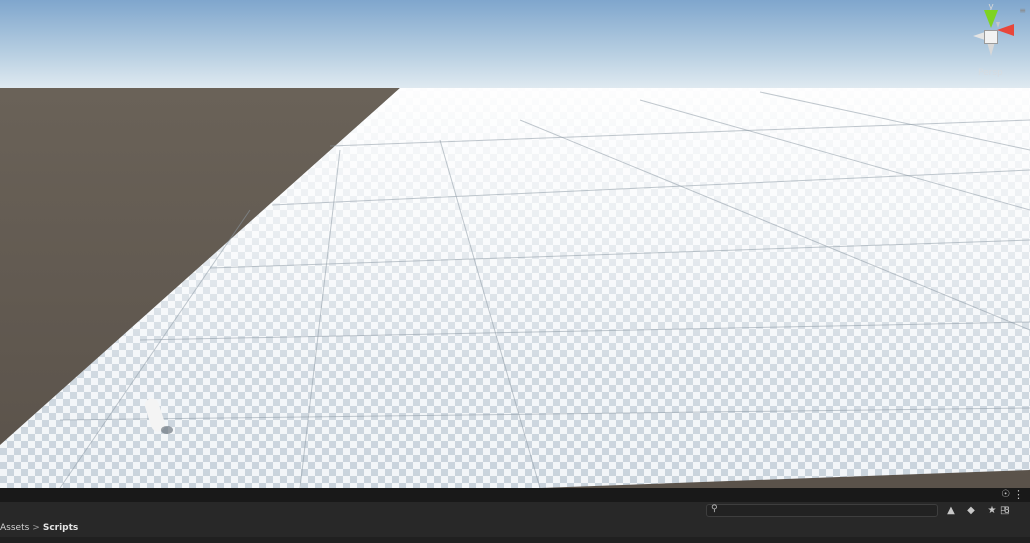 Image resolution: width=1030 pixels, height=543 pixels. What do you see at coordinates (990, 73) in the screenshot?
I see `projection-label: Persp` at bounding box center [990, 73].